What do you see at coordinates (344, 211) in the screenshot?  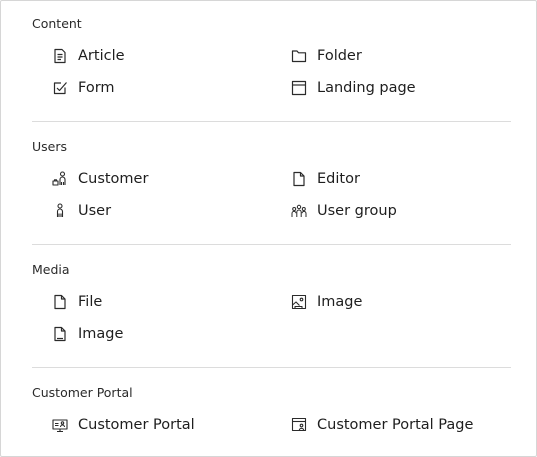 I see `item-user-group: User group` at bounding box center [344, 211].